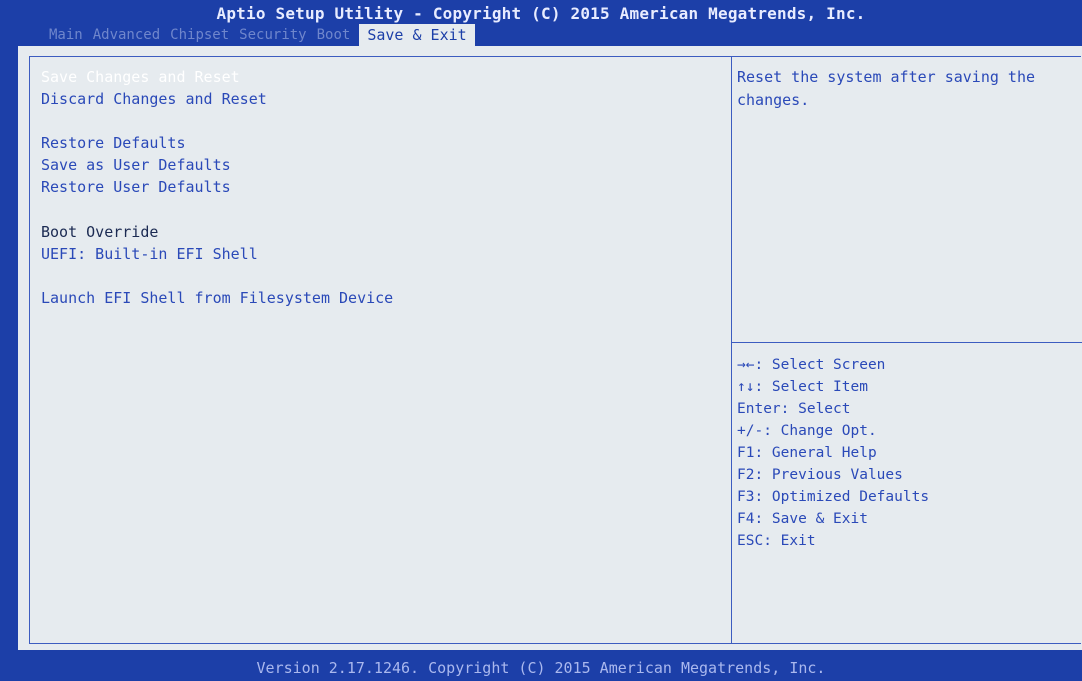 Image resolution: width=1082 pixels, height=681 pixels. What do you see at coordinates (66, 35) in the screenshot?
I see `tab-main: Main` at bounding box center [66, 35].